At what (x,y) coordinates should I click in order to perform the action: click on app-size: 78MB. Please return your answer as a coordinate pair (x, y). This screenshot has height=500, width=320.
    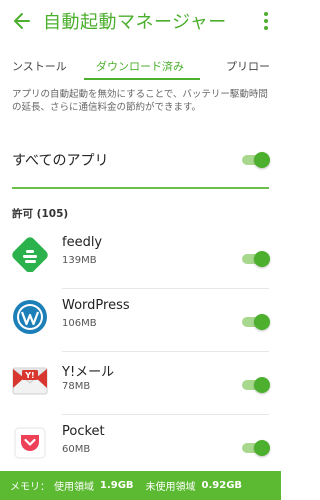
    Looking at the image, I should click on (76, 386).